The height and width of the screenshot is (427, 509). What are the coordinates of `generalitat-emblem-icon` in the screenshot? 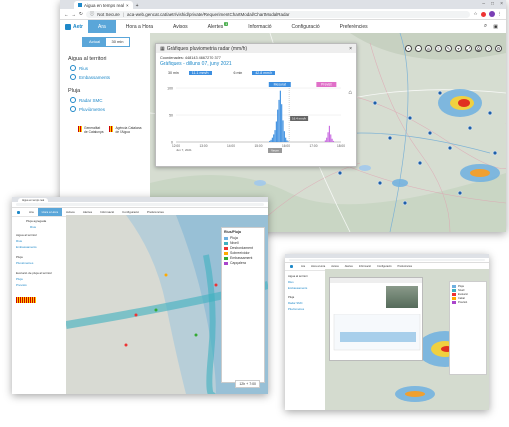 It's located at (80, 129).